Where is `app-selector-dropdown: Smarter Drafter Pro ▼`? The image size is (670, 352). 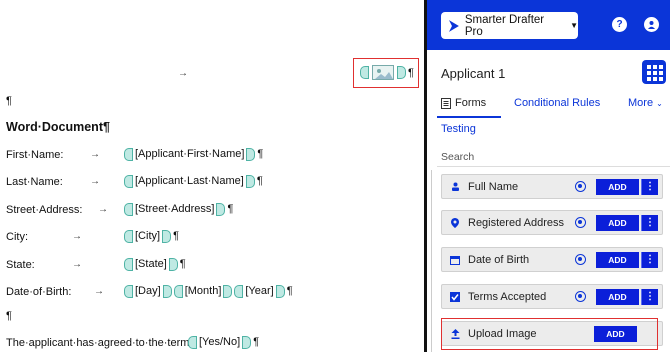 app-selector-dropdown: Smarter Drafter Pro ▼ is located at coordinates (509, 25).